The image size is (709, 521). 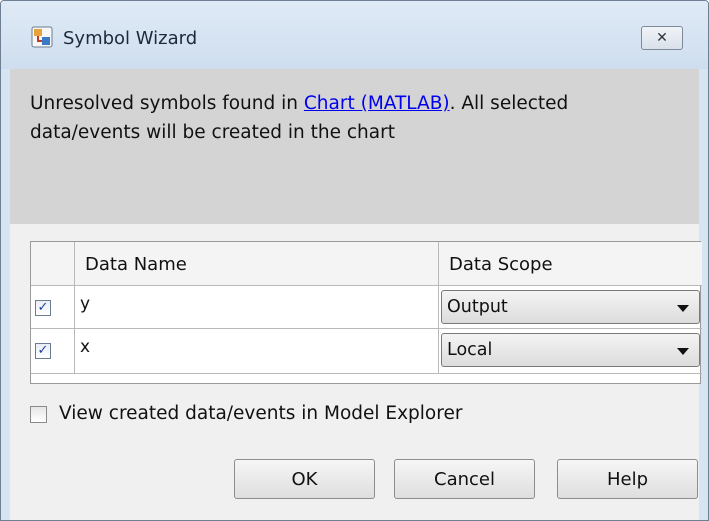 What do you see at coordinates (470, 350) in the screenshot?
I see `scope-value: Local` at bounding box center [470, 350].